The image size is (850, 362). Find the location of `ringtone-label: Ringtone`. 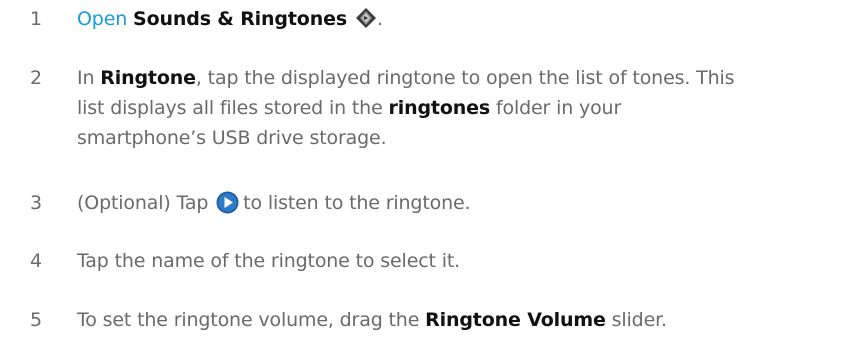

ringtone-label: Ringtone is located at coordinates (148, 78).